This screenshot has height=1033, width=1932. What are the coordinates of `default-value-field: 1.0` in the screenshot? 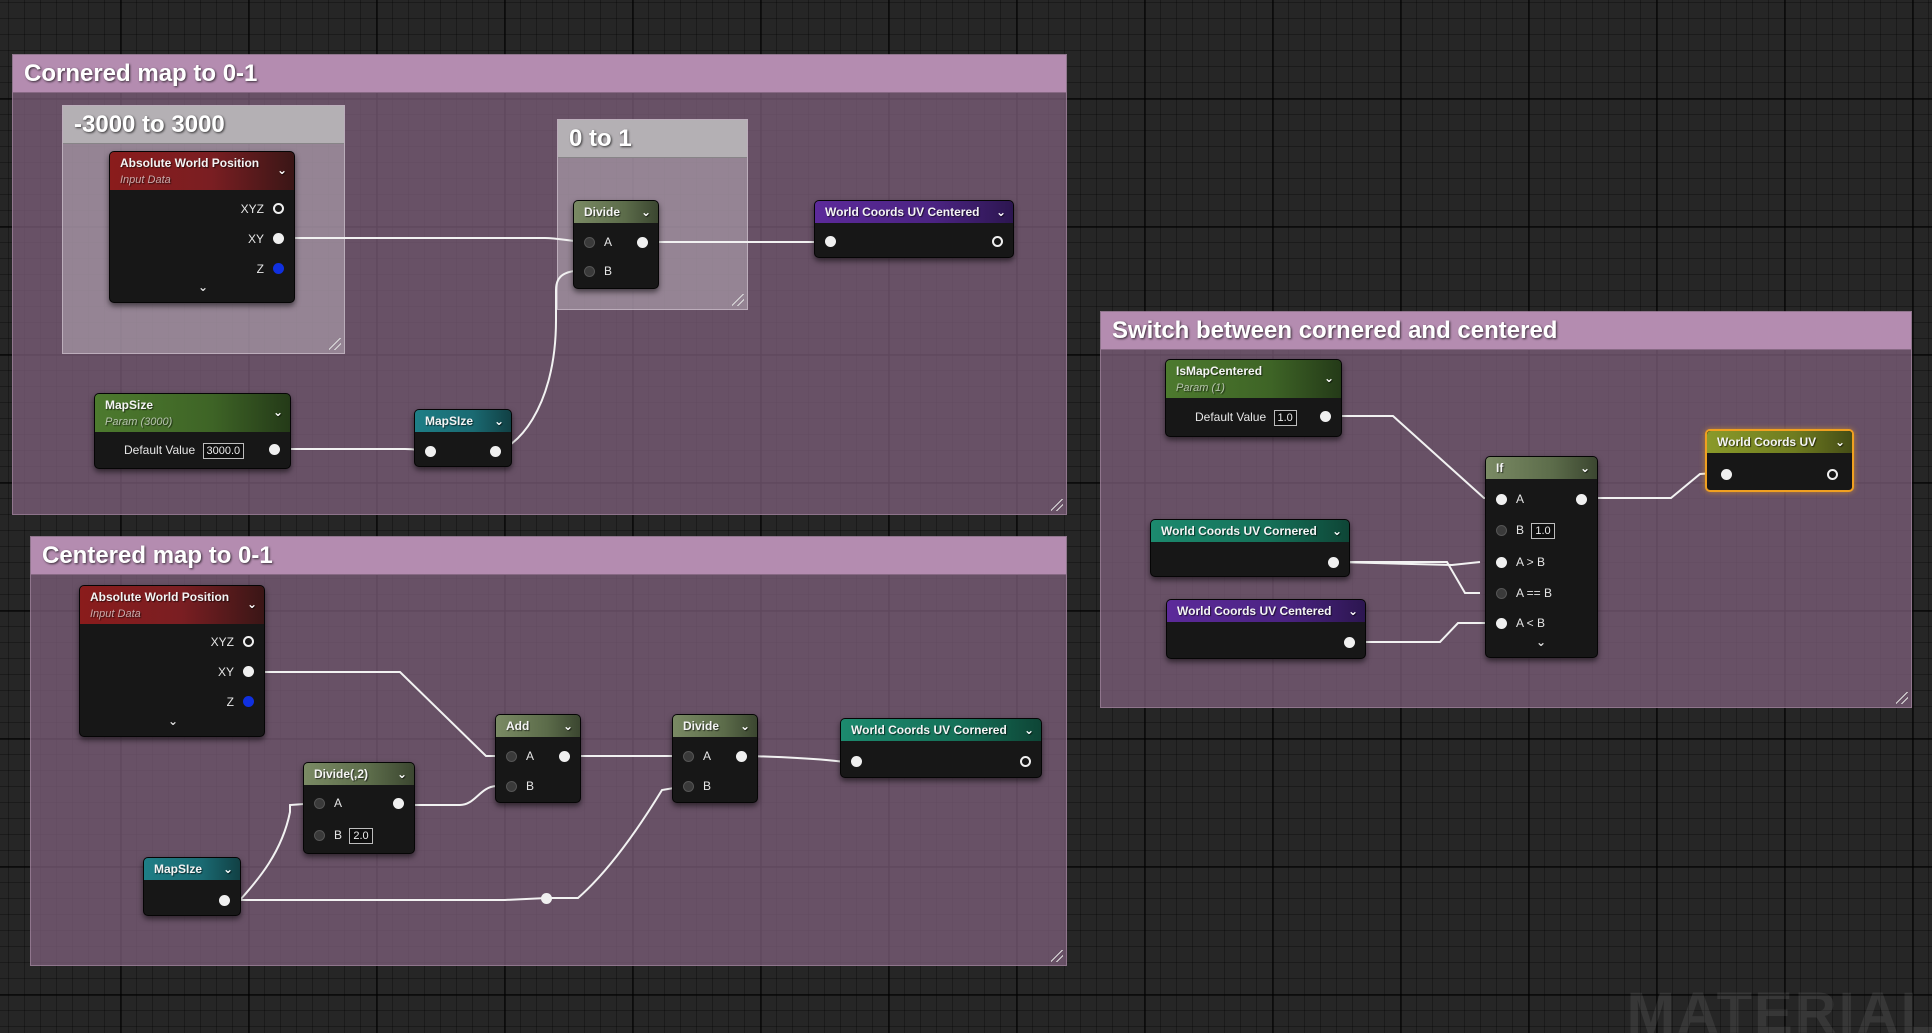 It's located at (1285, 418).